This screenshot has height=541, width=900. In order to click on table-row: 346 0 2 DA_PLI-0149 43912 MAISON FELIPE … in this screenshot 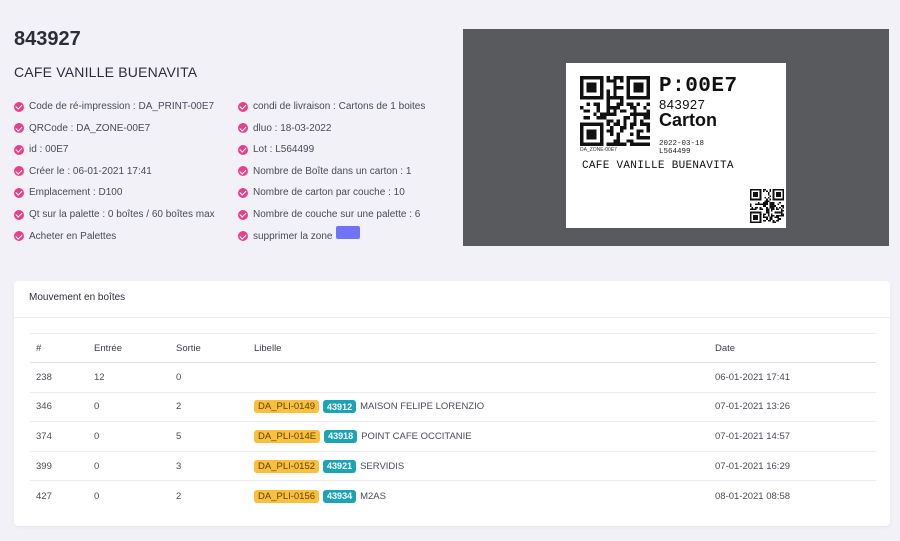, I will do `click(453, 408)`.